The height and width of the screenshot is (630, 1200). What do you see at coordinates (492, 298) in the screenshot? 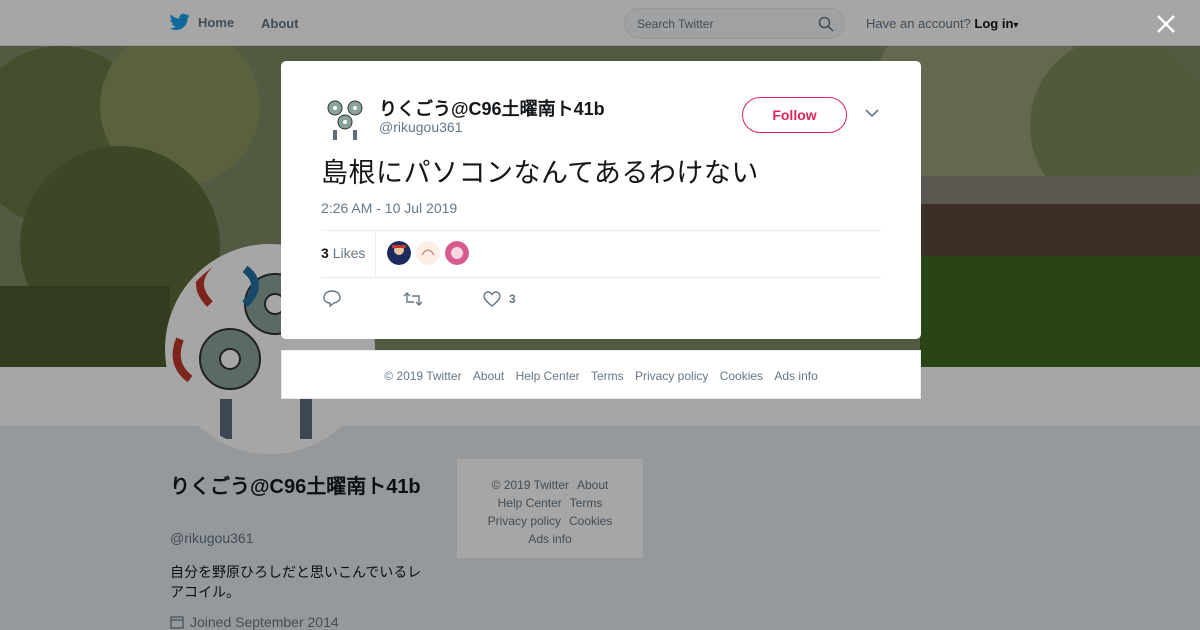
I see `heart-icon` at bounding box center [492, 298].